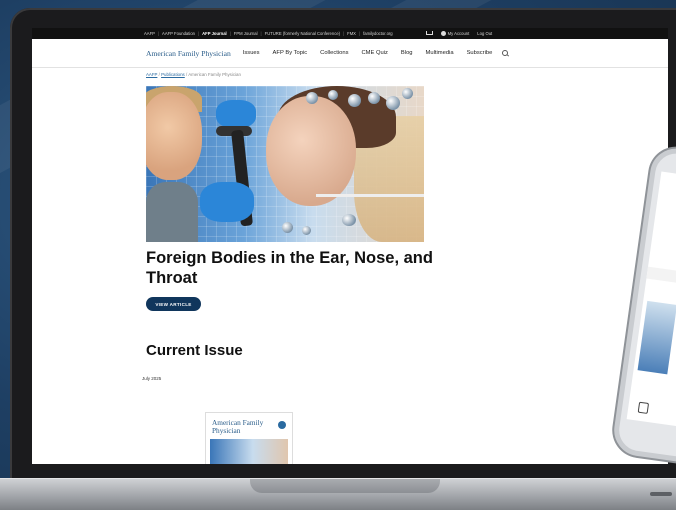 This screenshot has height=510, width=676. I want to click on nav-item-blog: Blog, so click(407, 53).